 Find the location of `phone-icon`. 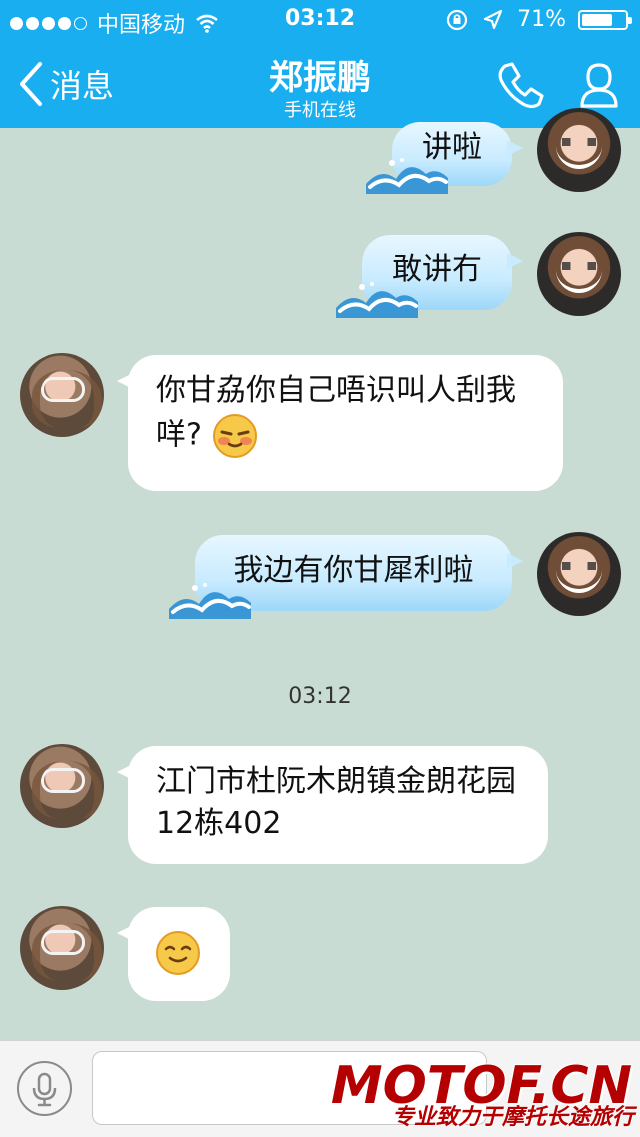

phone-icon is located at coordinates (519, 85).